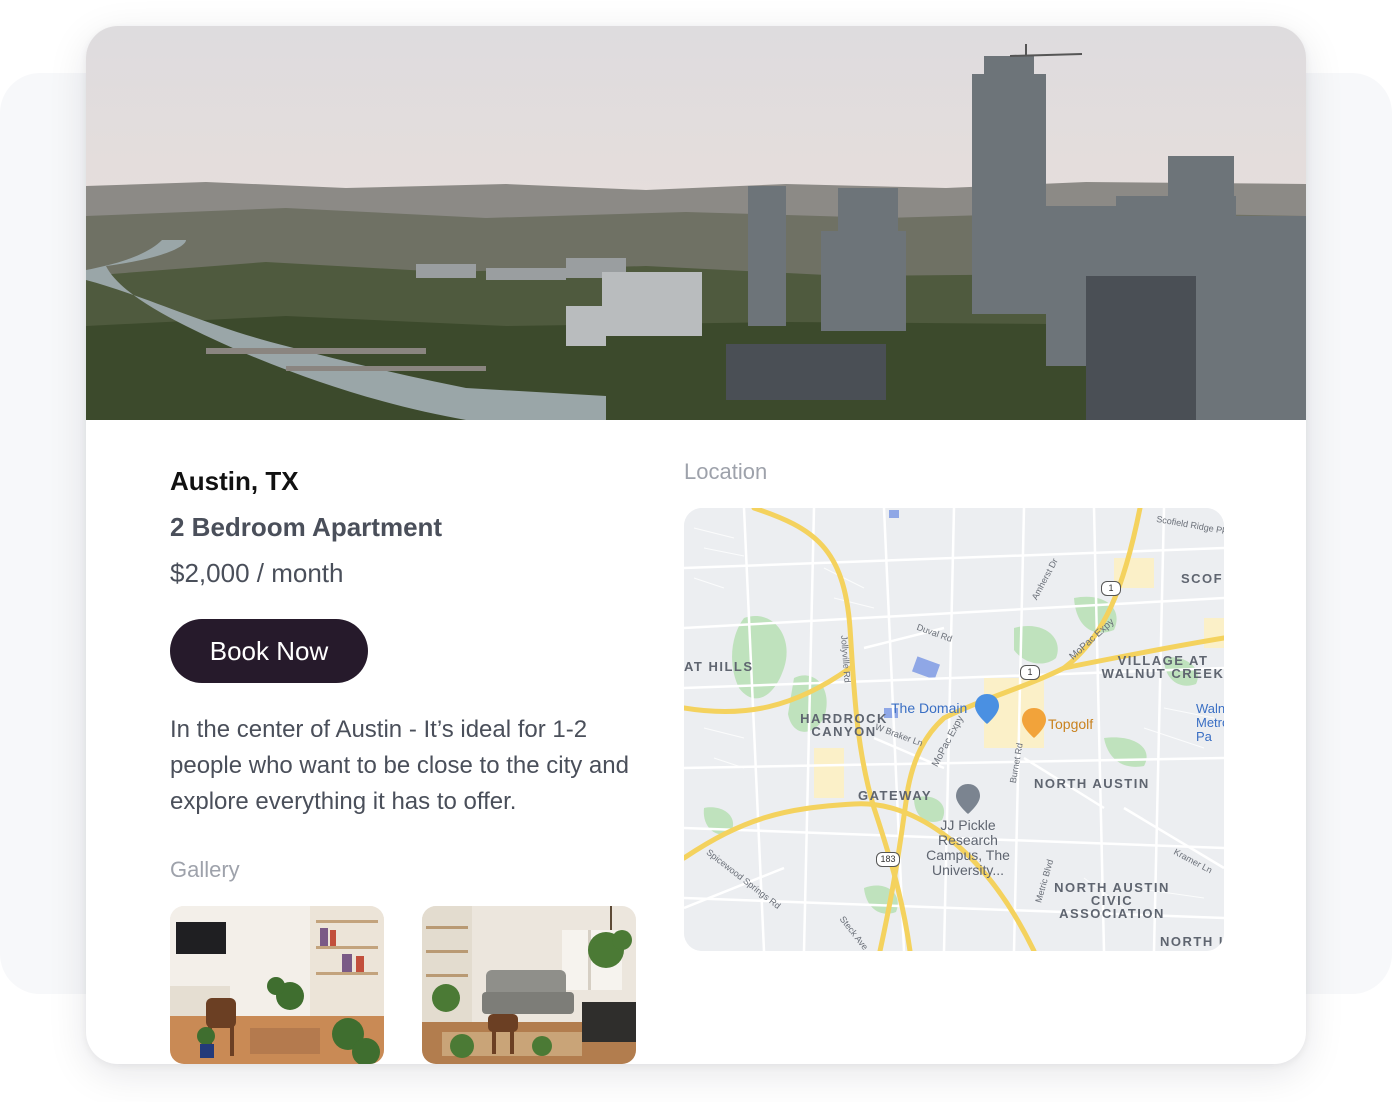  Describe the element at coordinates (1202, 578) in the screenshot. I see `map-label-scofi: SCOFI` at that location.